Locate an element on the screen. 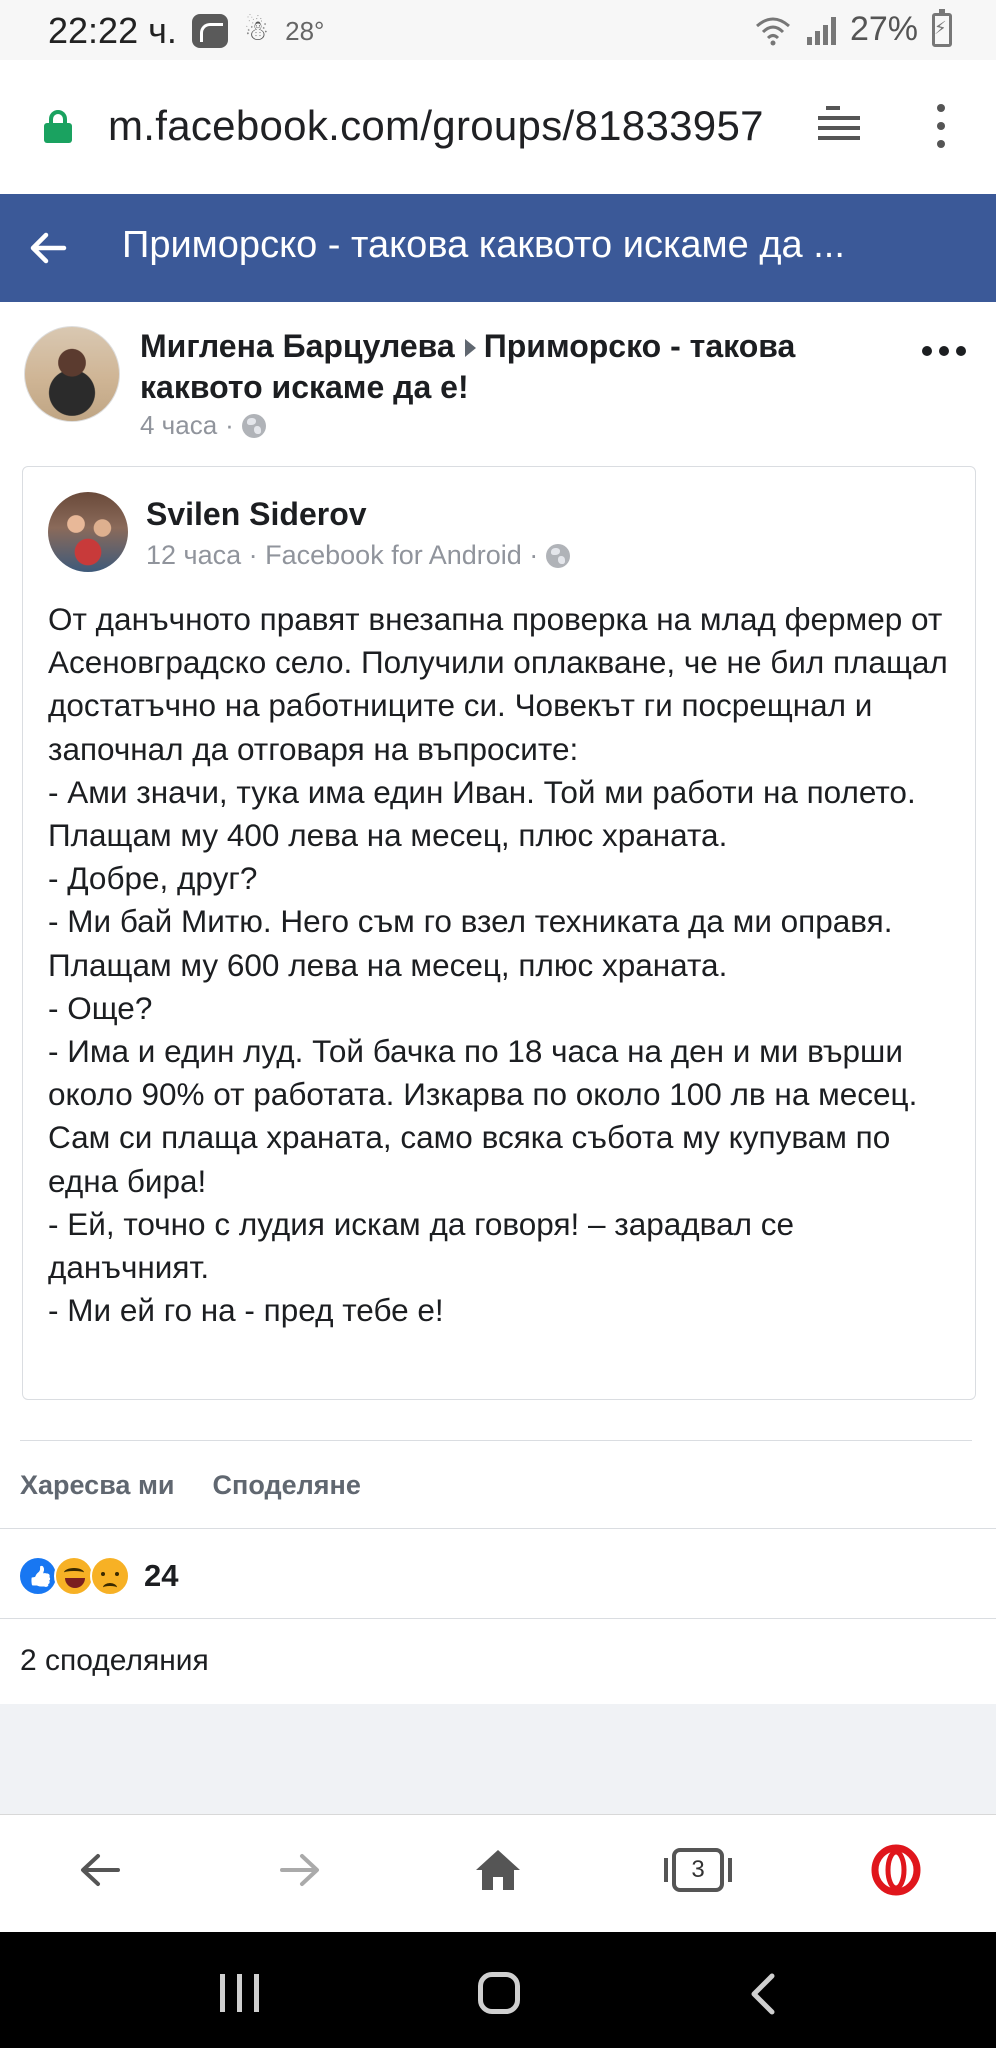  battery-percent: 27% is located at coordinates (883, 29).